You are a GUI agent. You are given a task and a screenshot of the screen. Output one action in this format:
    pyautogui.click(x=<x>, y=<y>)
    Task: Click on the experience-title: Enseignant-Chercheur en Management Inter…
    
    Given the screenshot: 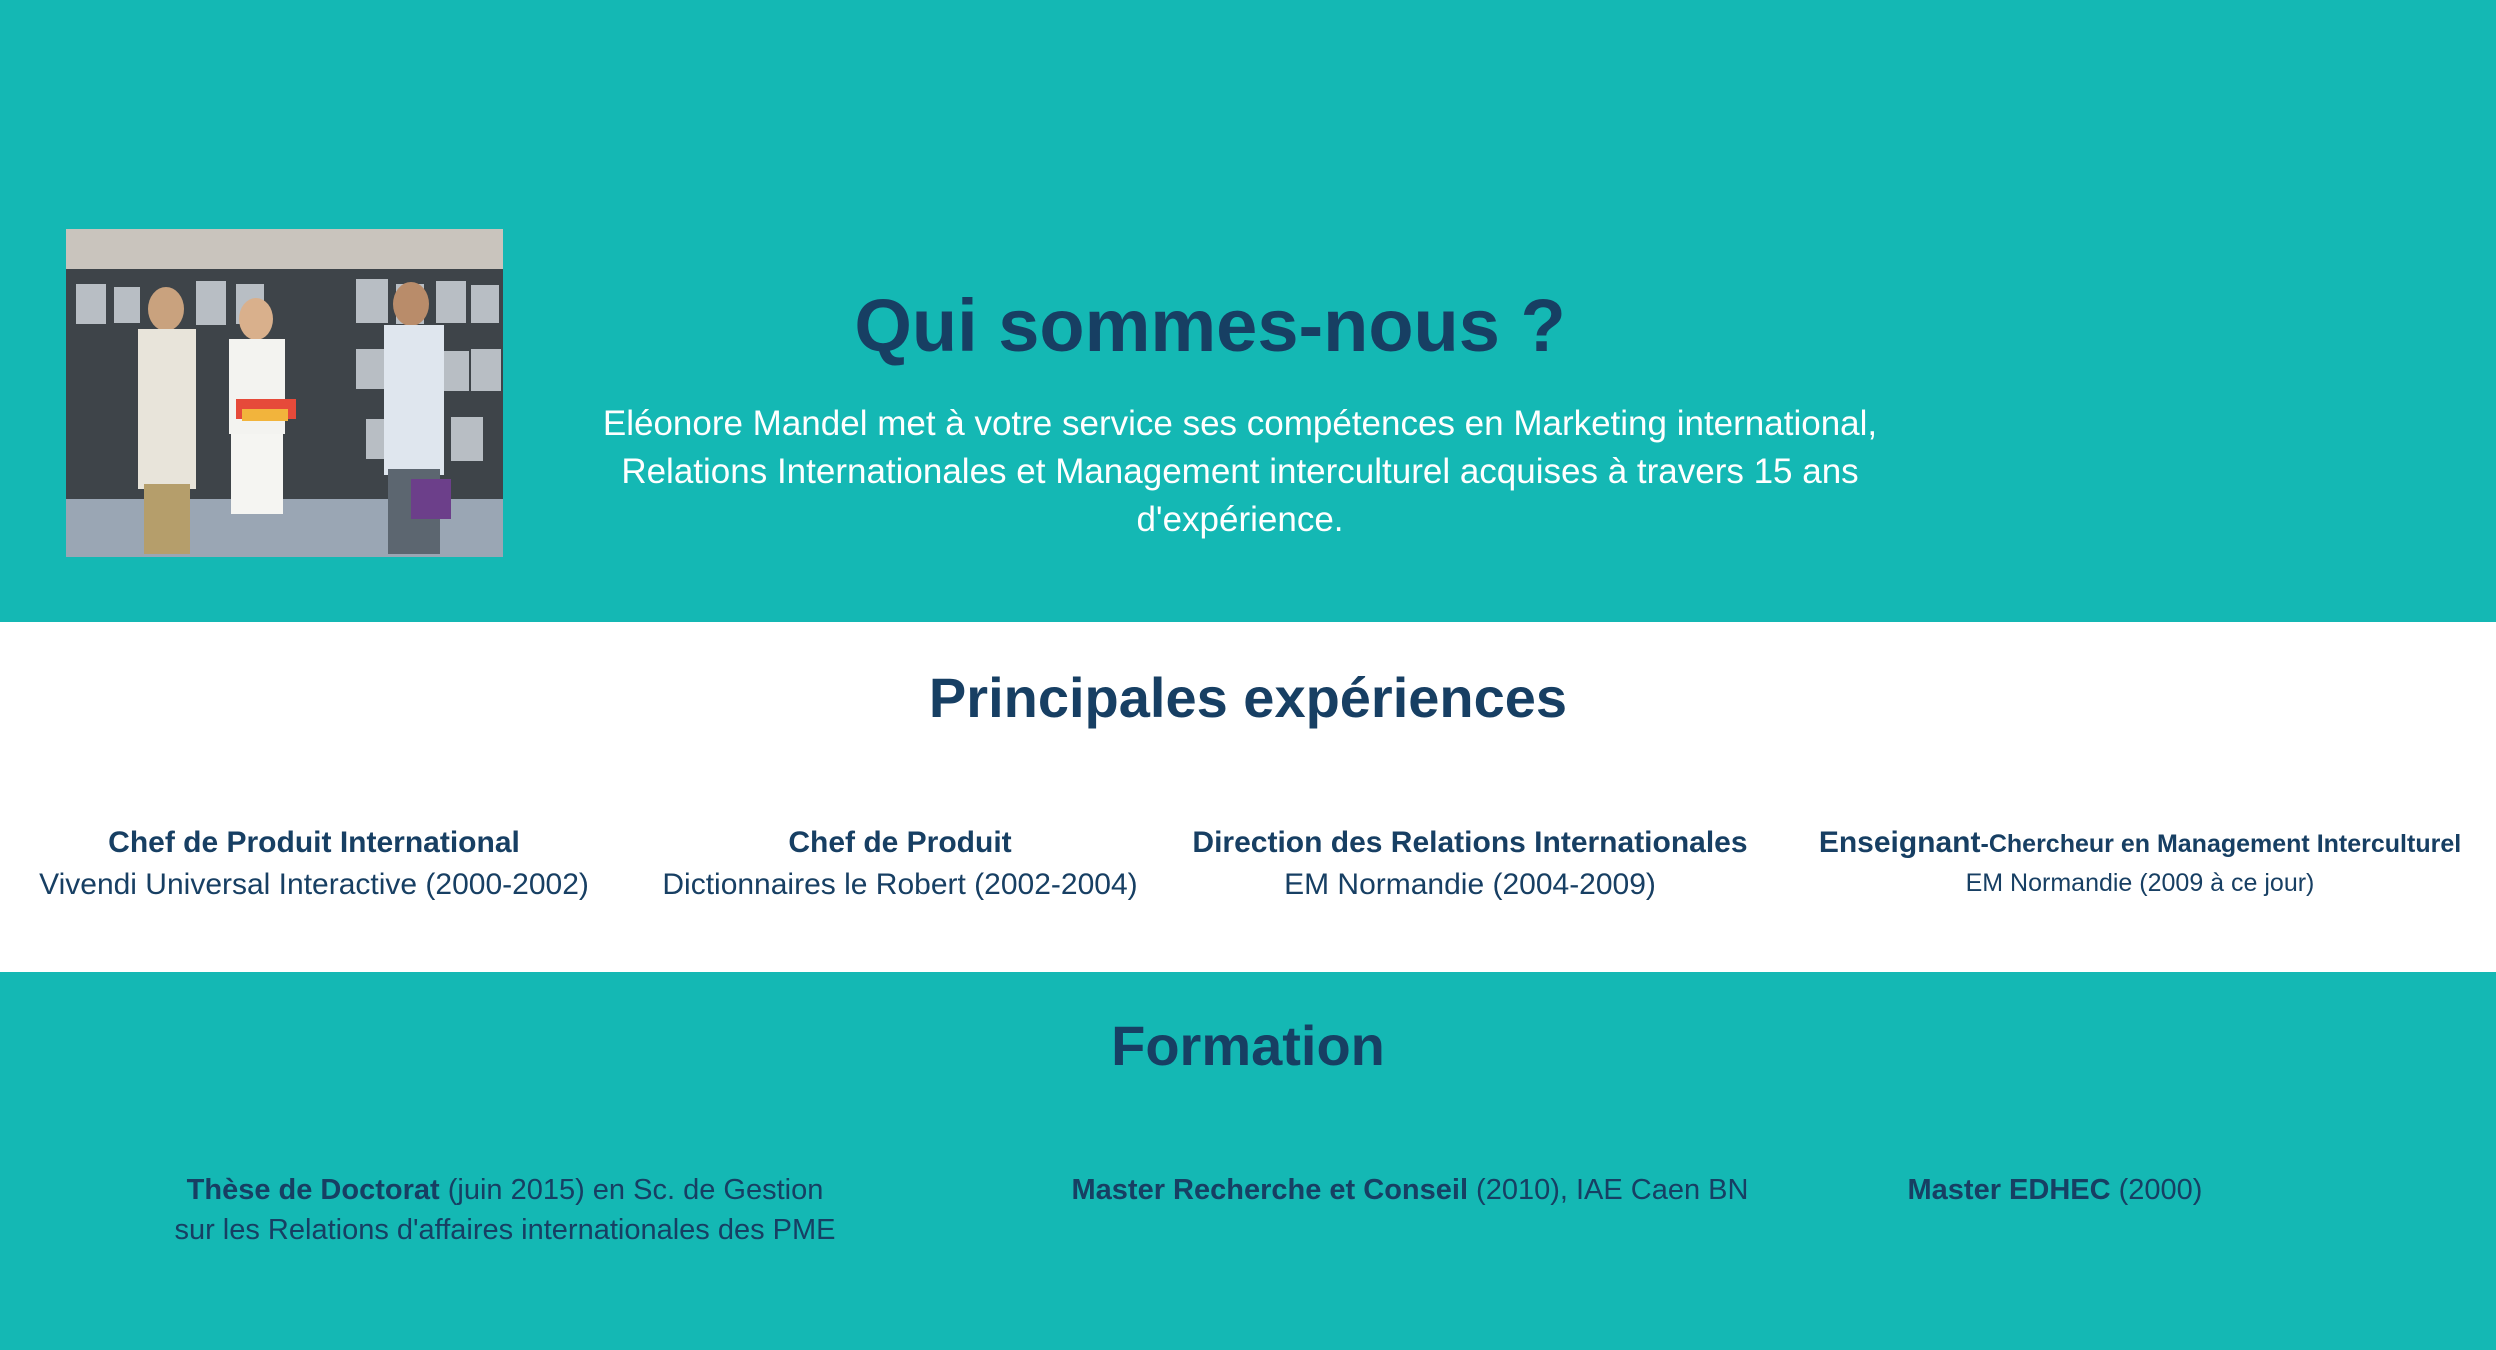 What is the action you would take?
    pyautogui.click(x=2140, y=843)
    